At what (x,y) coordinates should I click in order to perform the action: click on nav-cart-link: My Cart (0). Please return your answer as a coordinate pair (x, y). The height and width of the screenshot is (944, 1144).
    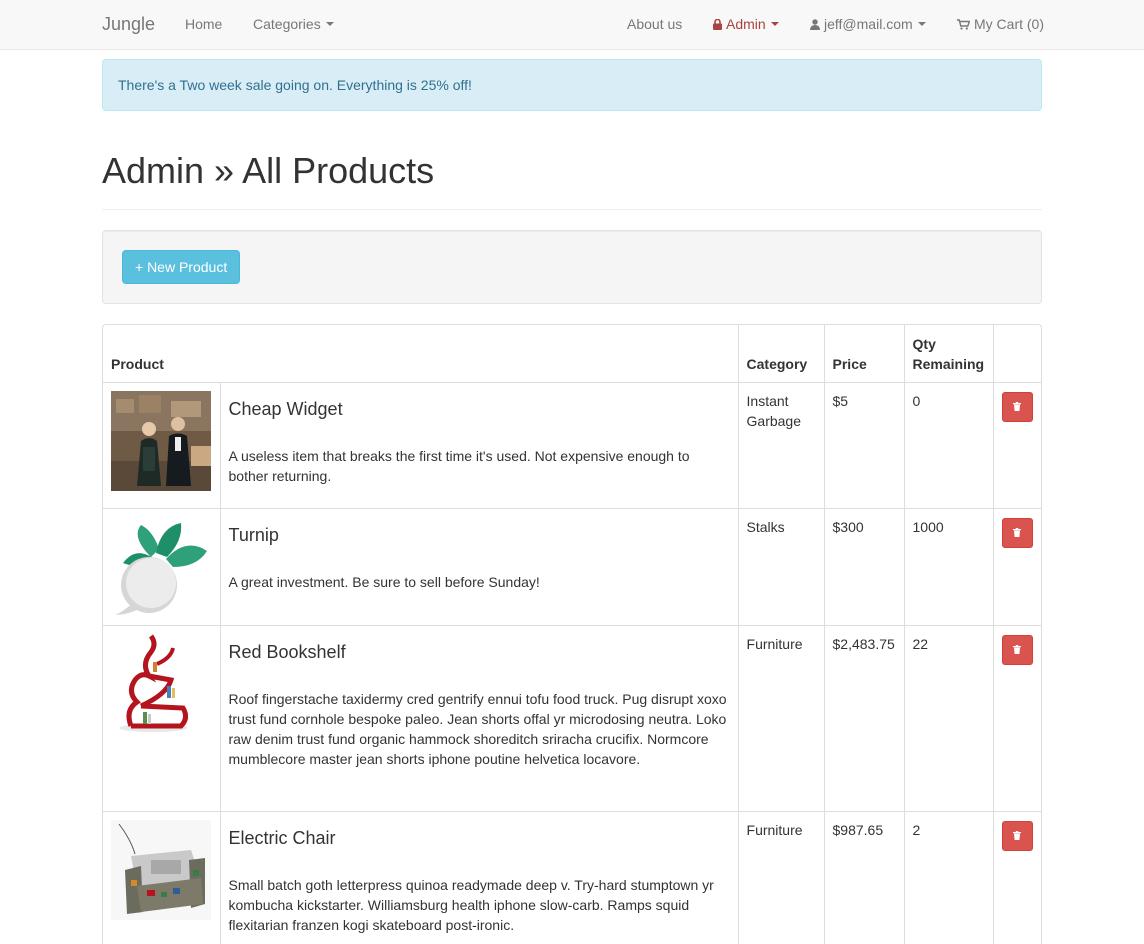
    Looking at the image, I should click on (1000, 24).